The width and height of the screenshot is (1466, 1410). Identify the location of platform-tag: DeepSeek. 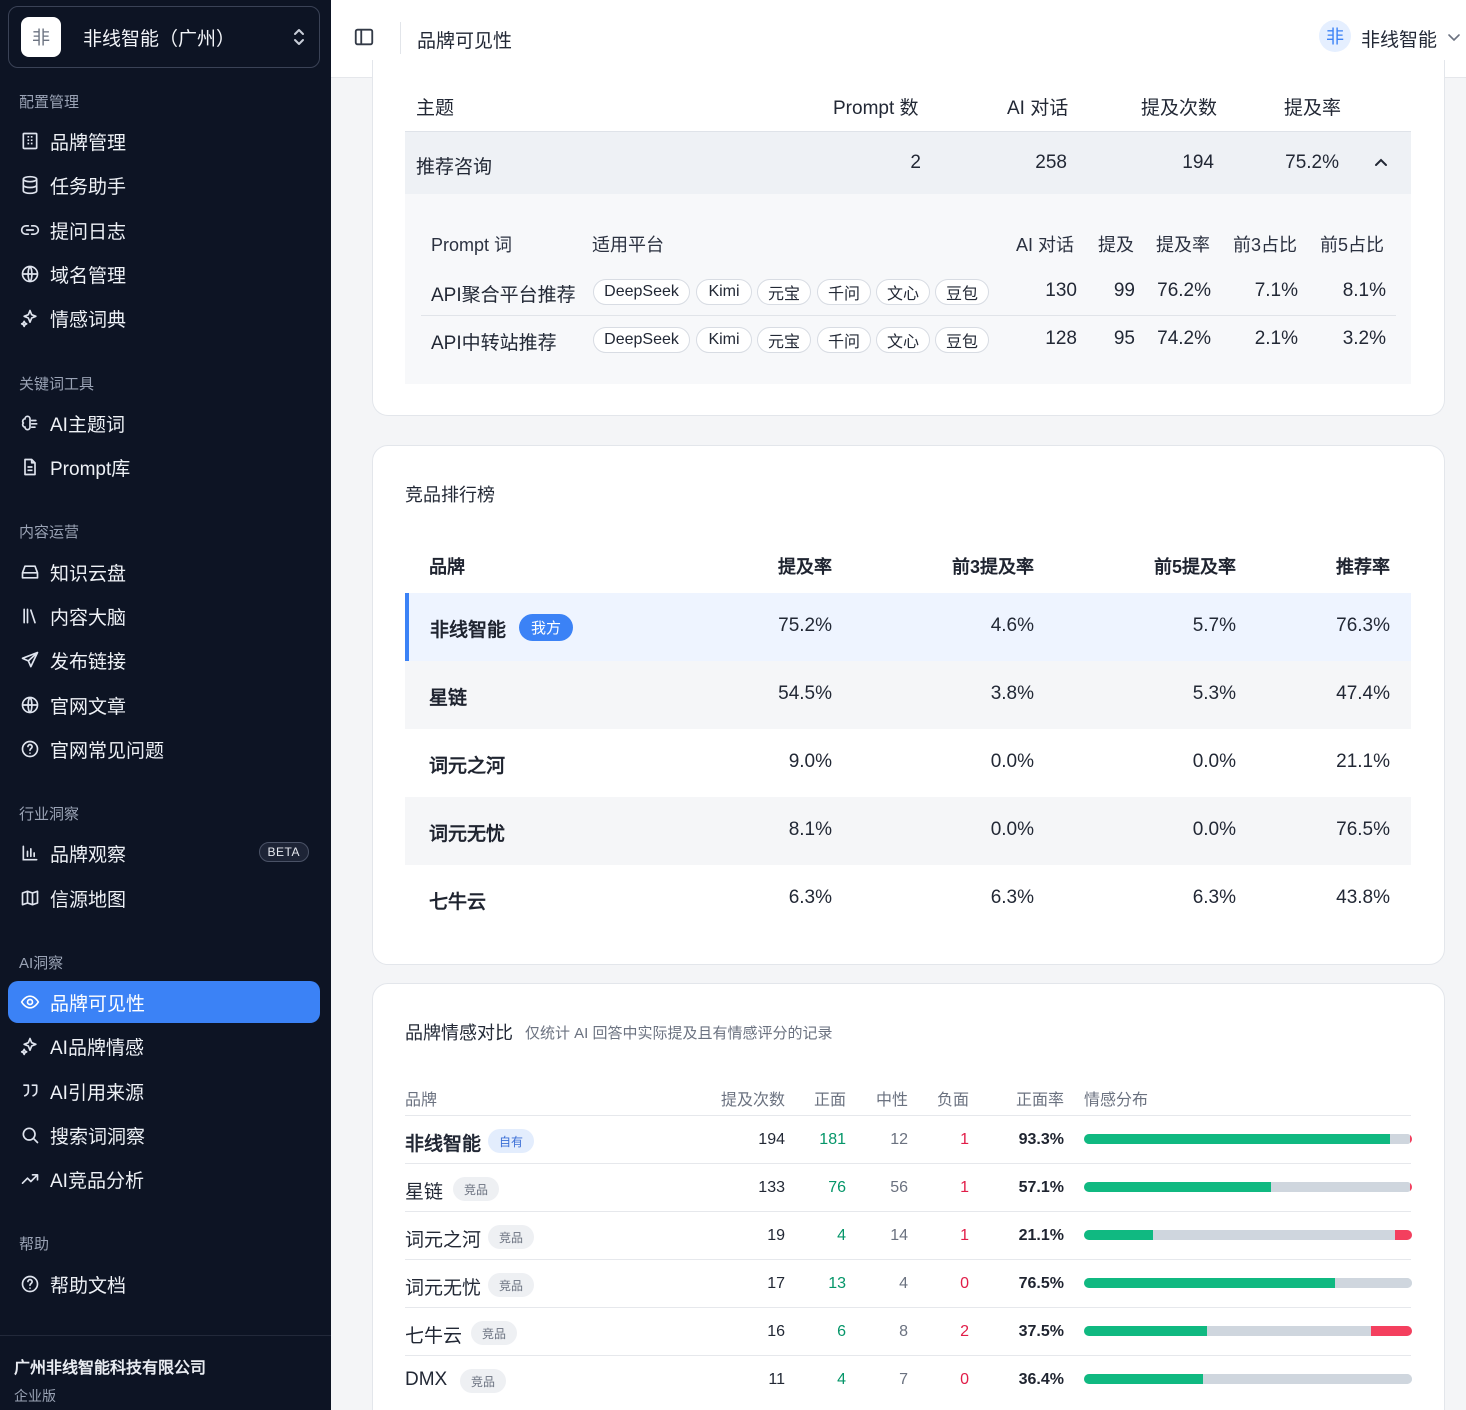
(641, 292).